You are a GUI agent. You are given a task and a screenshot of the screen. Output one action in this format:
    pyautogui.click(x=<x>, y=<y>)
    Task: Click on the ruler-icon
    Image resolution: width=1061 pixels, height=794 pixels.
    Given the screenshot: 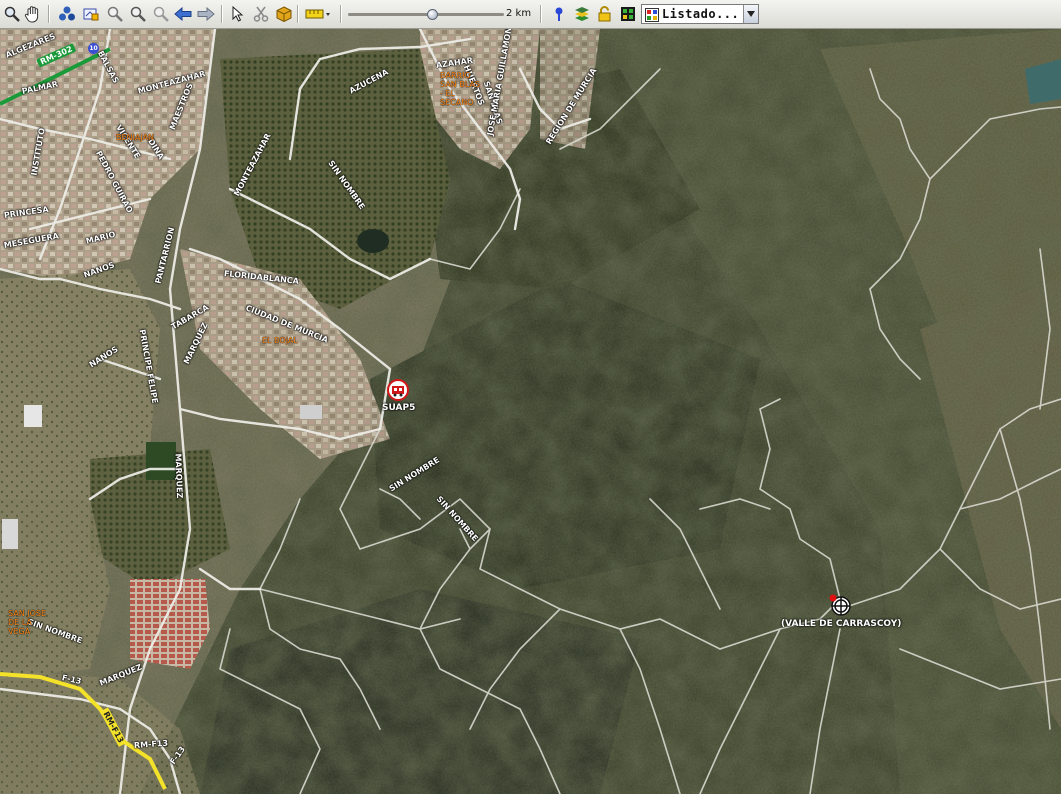 What is the action you would take?
    pyautogui.click(x=319, y=14)
    